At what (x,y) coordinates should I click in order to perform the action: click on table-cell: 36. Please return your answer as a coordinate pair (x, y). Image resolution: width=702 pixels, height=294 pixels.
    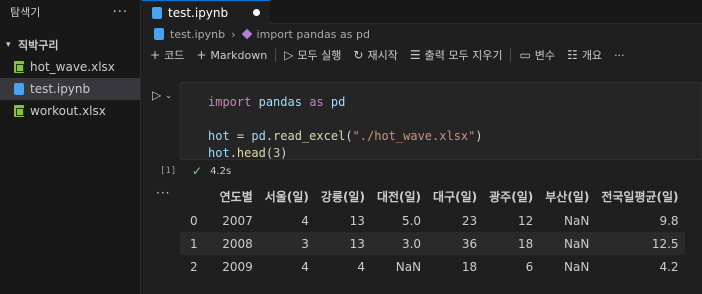
    Looking at the image, I should click on (455, 243).